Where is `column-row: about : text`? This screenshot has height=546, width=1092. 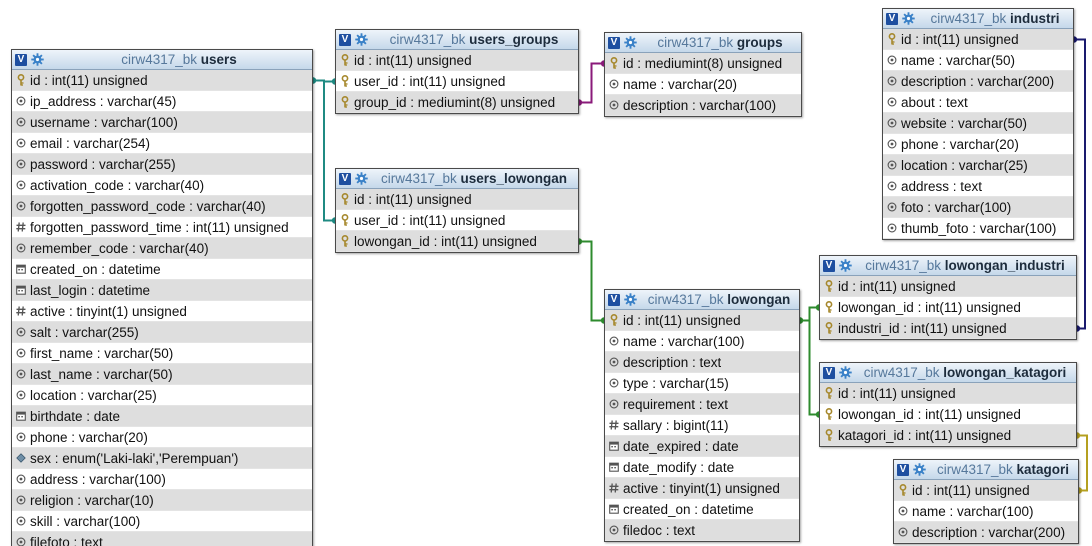 column-row: about : text is located at coordinates (978, 102).